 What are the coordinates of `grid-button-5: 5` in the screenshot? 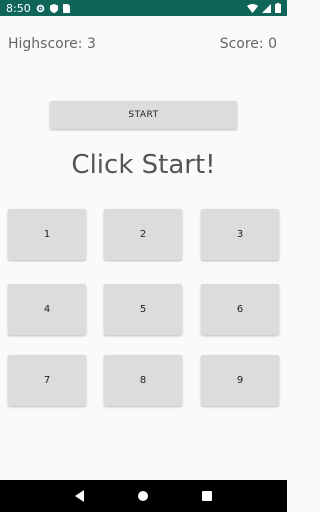 It's located at (143, 309).